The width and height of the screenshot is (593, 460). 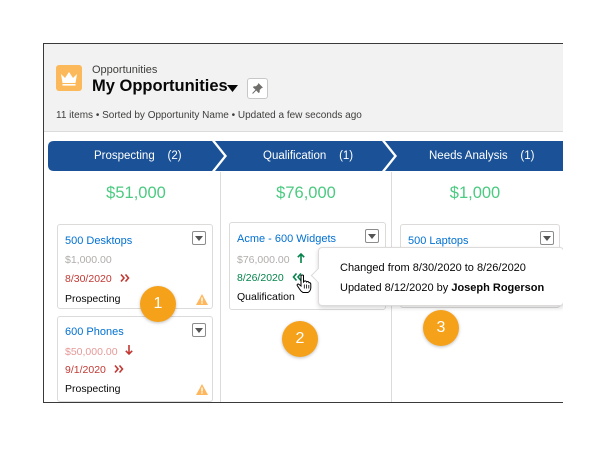 What do you see at coordinates (220, 287) in the screenshot?
I see `column-divider` at bounding box center [220, 287].